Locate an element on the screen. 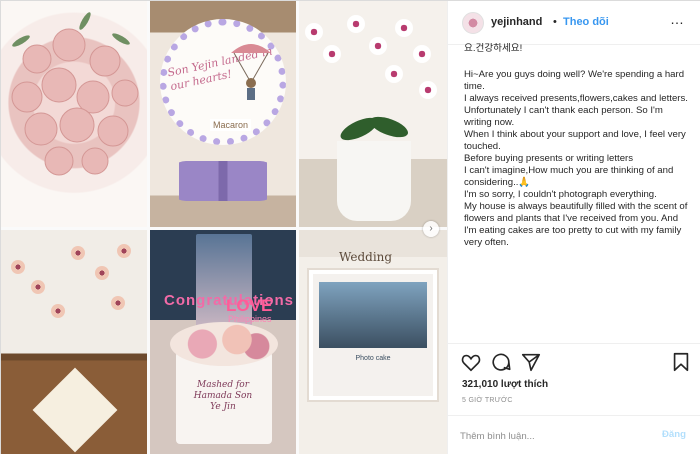 The width and height of the screenshot is (700, 454). heart-icon is located at coordinates (471, 362).